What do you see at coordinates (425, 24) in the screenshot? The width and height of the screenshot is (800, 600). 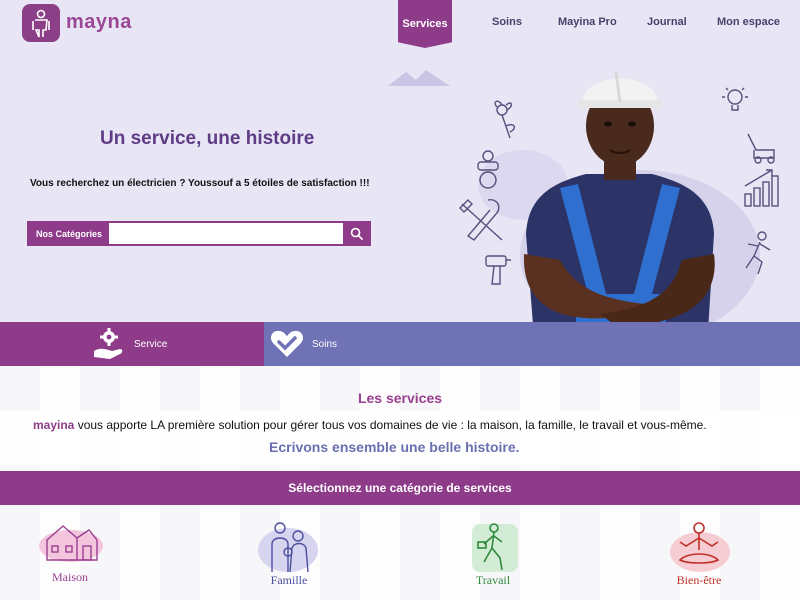 I see `nav-services: Services` at bounding box center [425, 24].